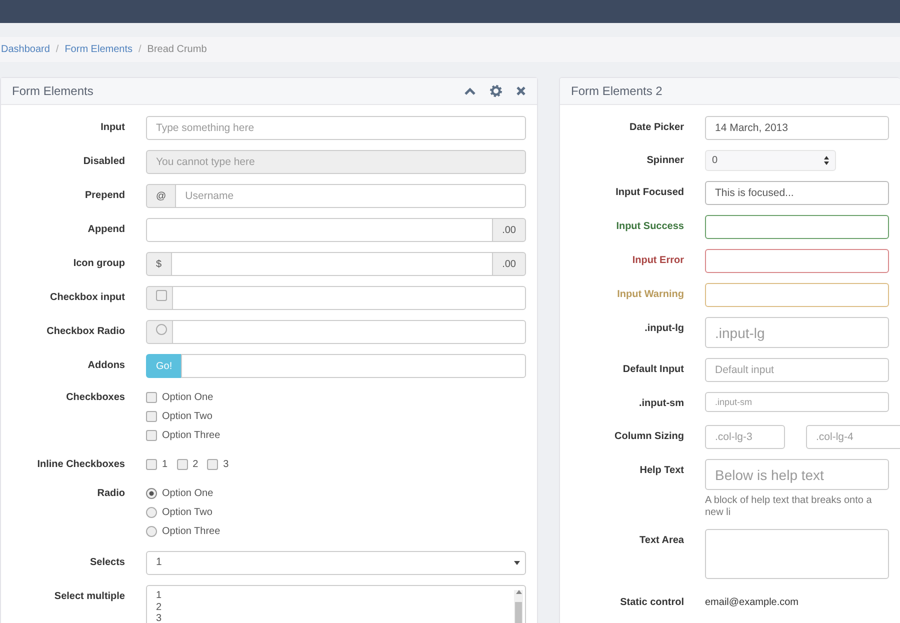  Describe the element at coordinates (98, 49) in the screenshot. I see `breadcrumb-link: Form Elements` at that location.